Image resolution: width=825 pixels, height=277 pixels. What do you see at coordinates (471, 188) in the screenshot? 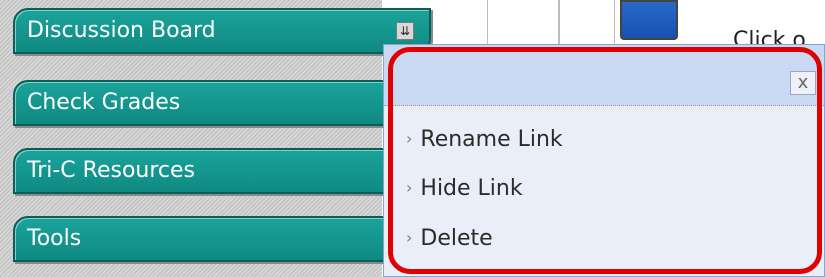
I see `menu-item-label: Hide Link` at bounding box center [471, 188].